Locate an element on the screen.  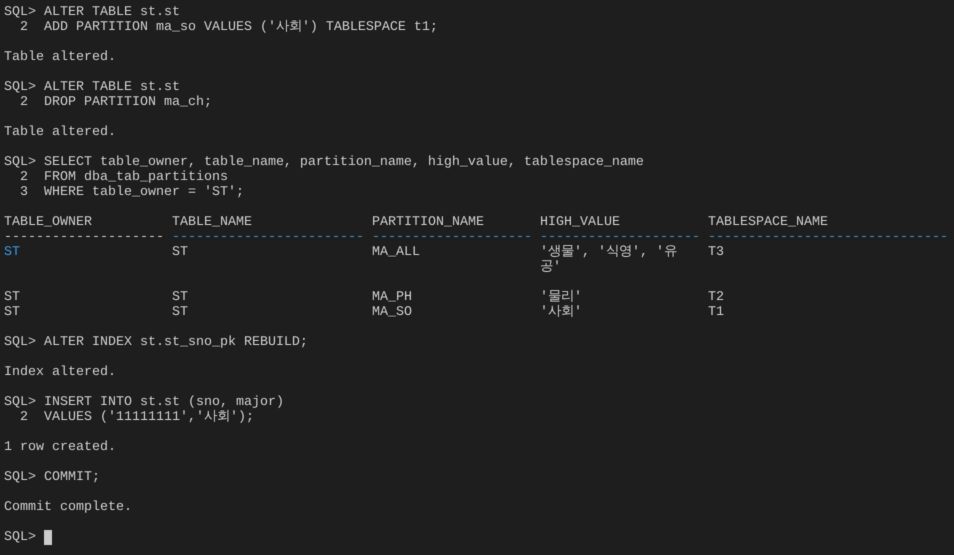
column-header: HIGH_VALUE is located at coordinates (580, 222).